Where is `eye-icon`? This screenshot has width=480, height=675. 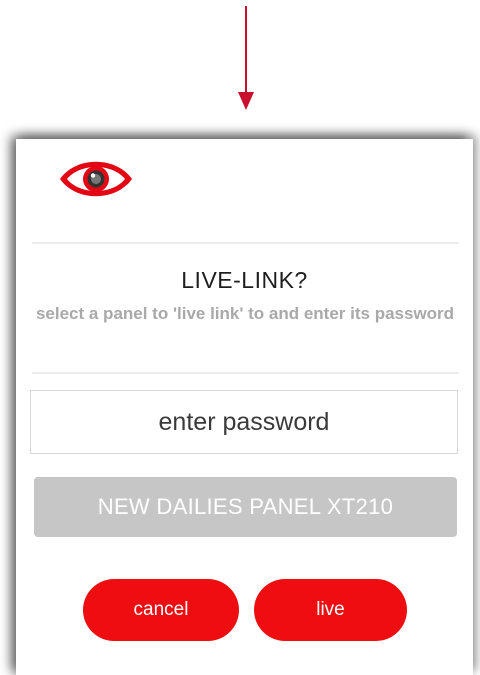 eye-icon is located at coordinates (96, 179).